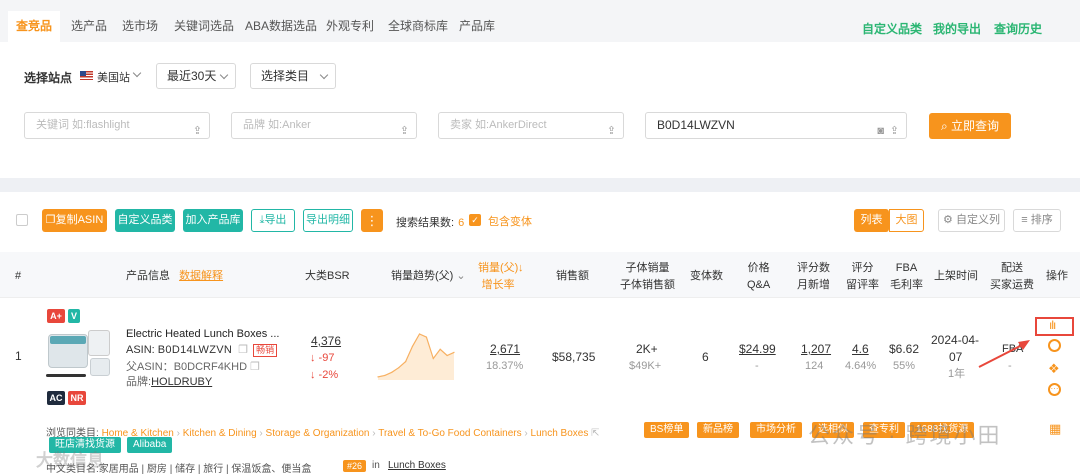 The image size is (1080, 475). What do you see at coordinates (74, 316) in the screenshot?
I see `badge-v: V` at bounding box center [74, 316].